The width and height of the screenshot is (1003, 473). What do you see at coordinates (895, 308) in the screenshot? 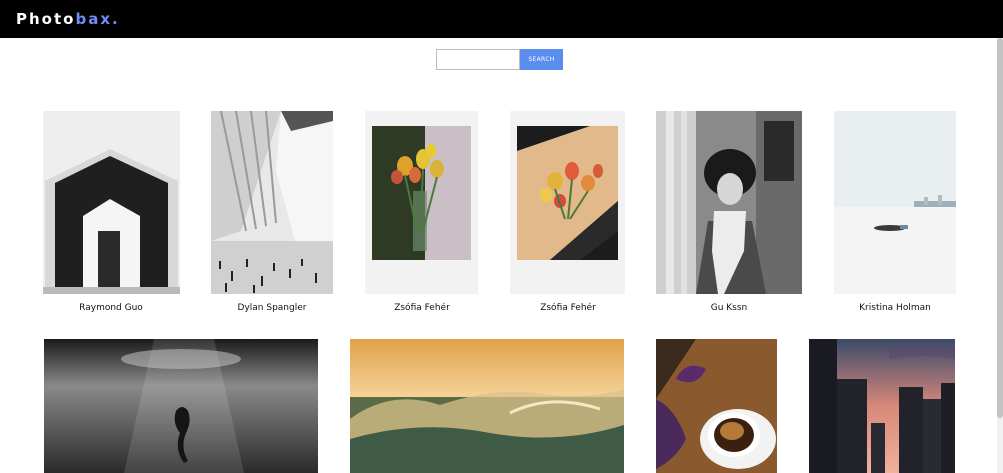
I see `photographer-name: Kristina Holman` at bounding box center [895, 308].